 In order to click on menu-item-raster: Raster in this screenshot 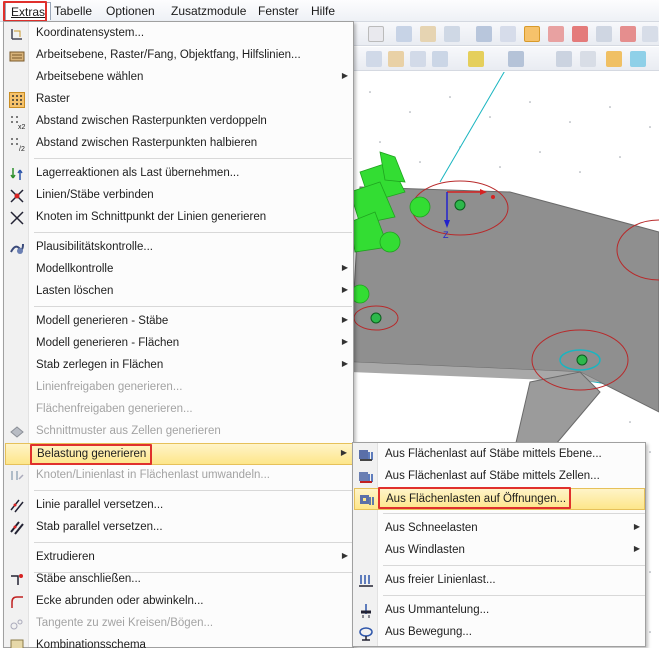, I will do `click(179, 100)`.